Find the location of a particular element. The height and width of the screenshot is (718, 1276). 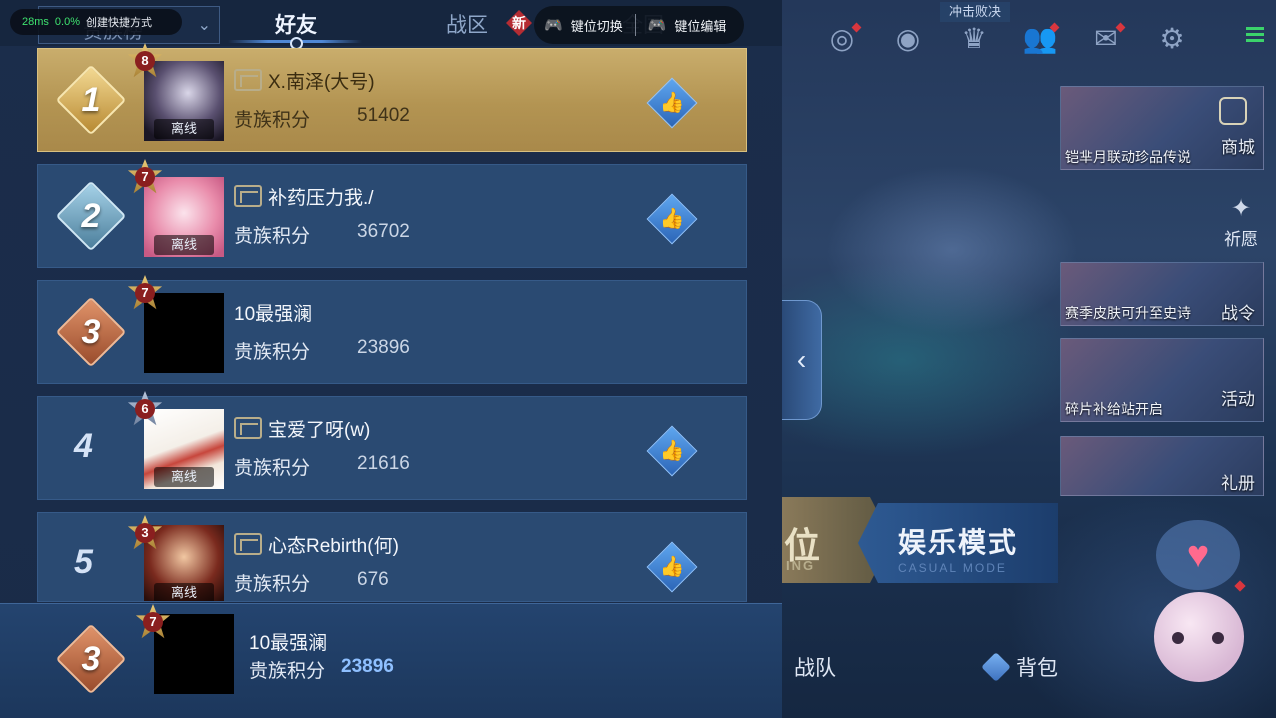

noble-level-badge: 6 is located at coordinates (145, 410).